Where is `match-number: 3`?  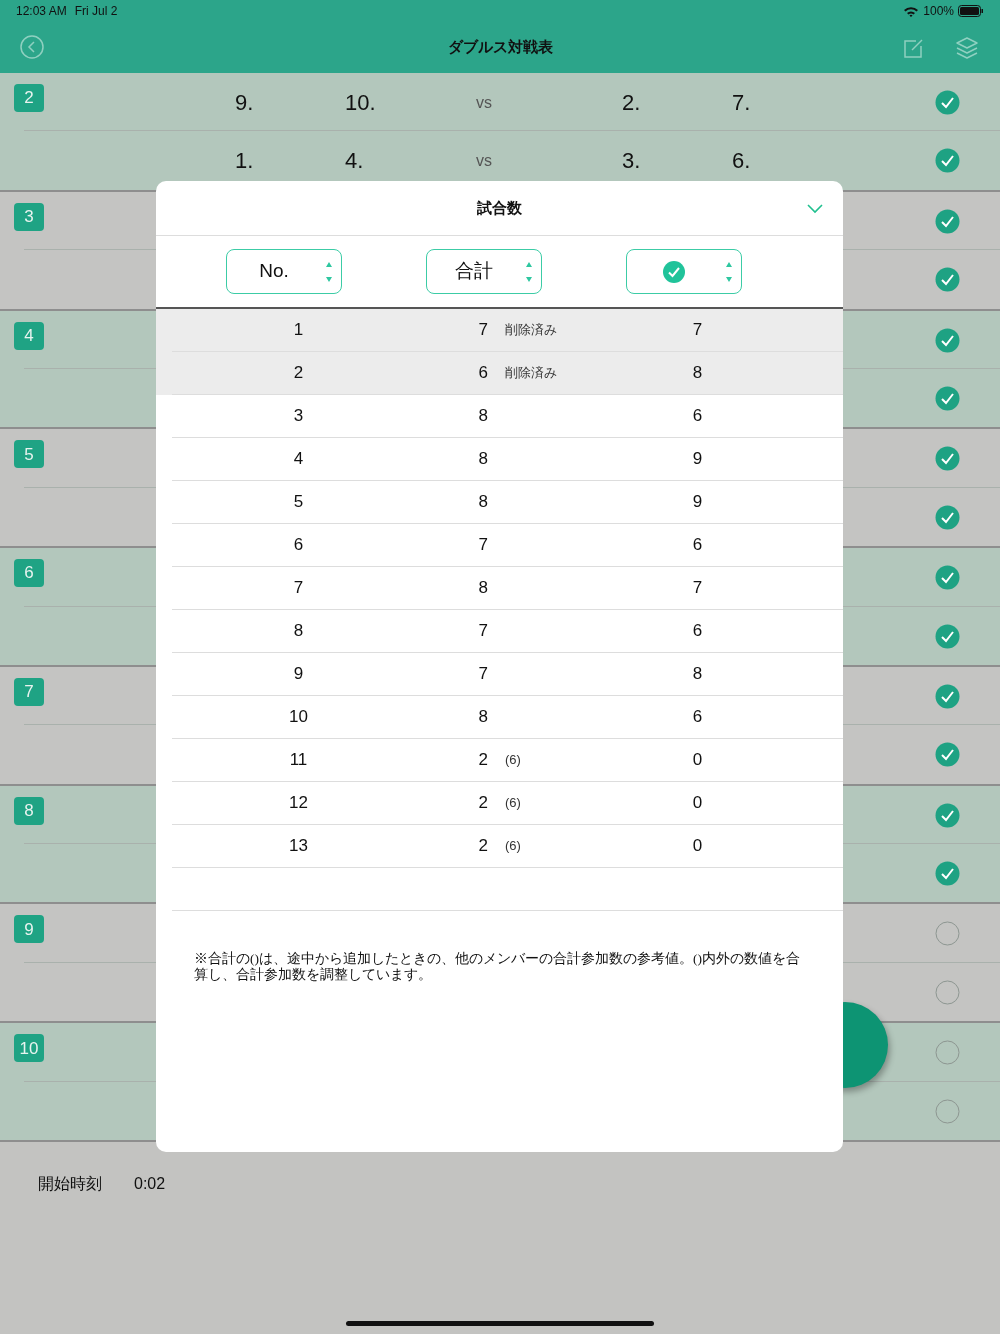
match-number: 3 is located at coordinates (29, 216).